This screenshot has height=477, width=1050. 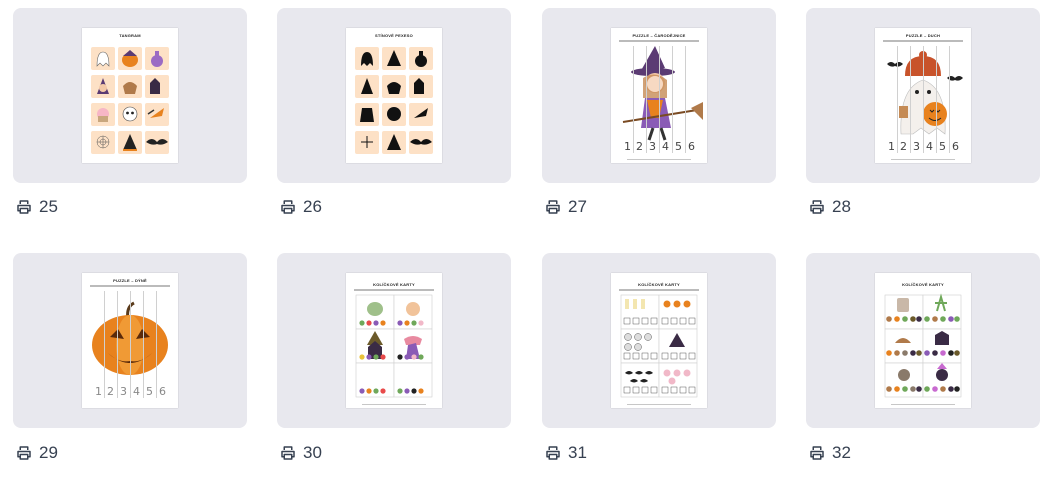 I want to click on print-count-26: 26, so click(x=300, y=207).